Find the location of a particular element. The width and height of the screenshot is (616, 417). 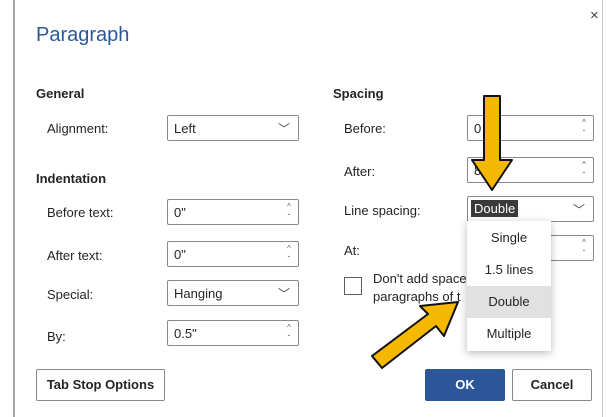

line-spacing-label: Line spacing: is located at coordinates (382, 210).